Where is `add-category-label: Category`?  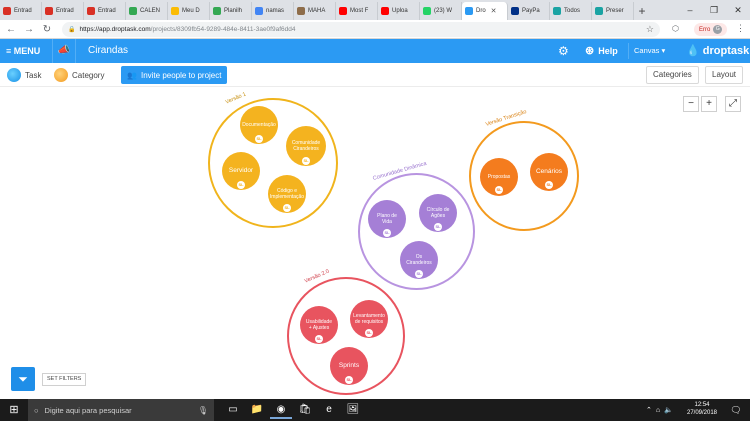 add-category-label: Category is located at coordinates (88, 75).